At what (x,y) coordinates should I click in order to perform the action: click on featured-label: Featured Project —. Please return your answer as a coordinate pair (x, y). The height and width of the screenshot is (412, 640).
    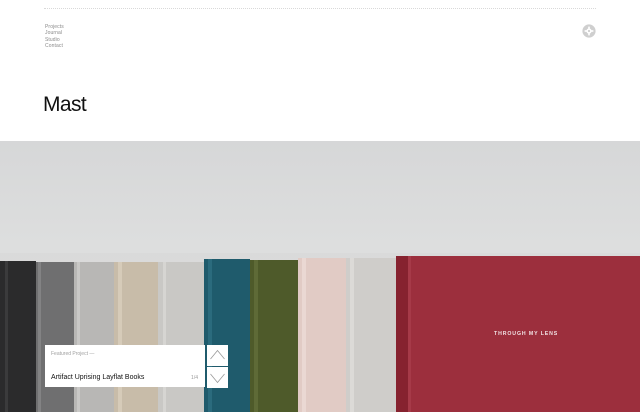
    Looking at the image, I should click on (73, 354).